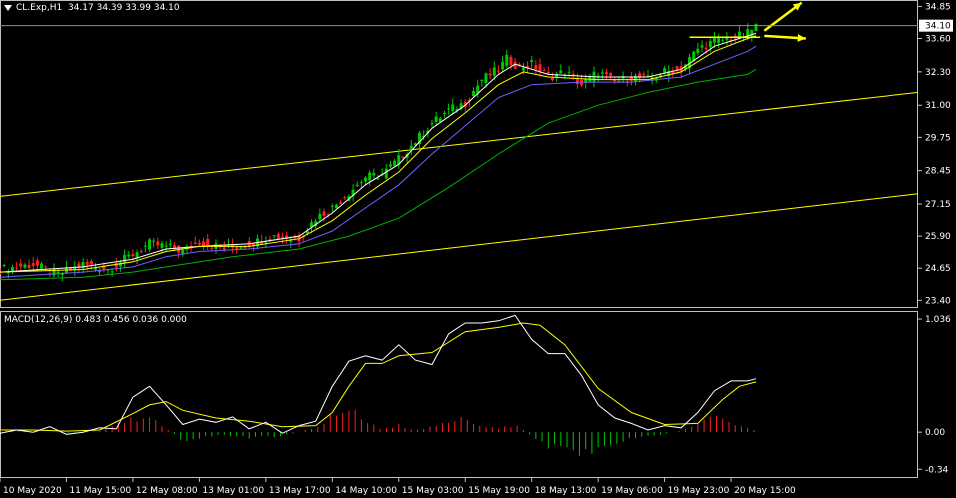 This screenshot has width=956, height=498. What do you see at coordinates (167, 491) in the screenshot?
I see `time-tick-label: 12 May 08:00` at bounding box center [167, 491].